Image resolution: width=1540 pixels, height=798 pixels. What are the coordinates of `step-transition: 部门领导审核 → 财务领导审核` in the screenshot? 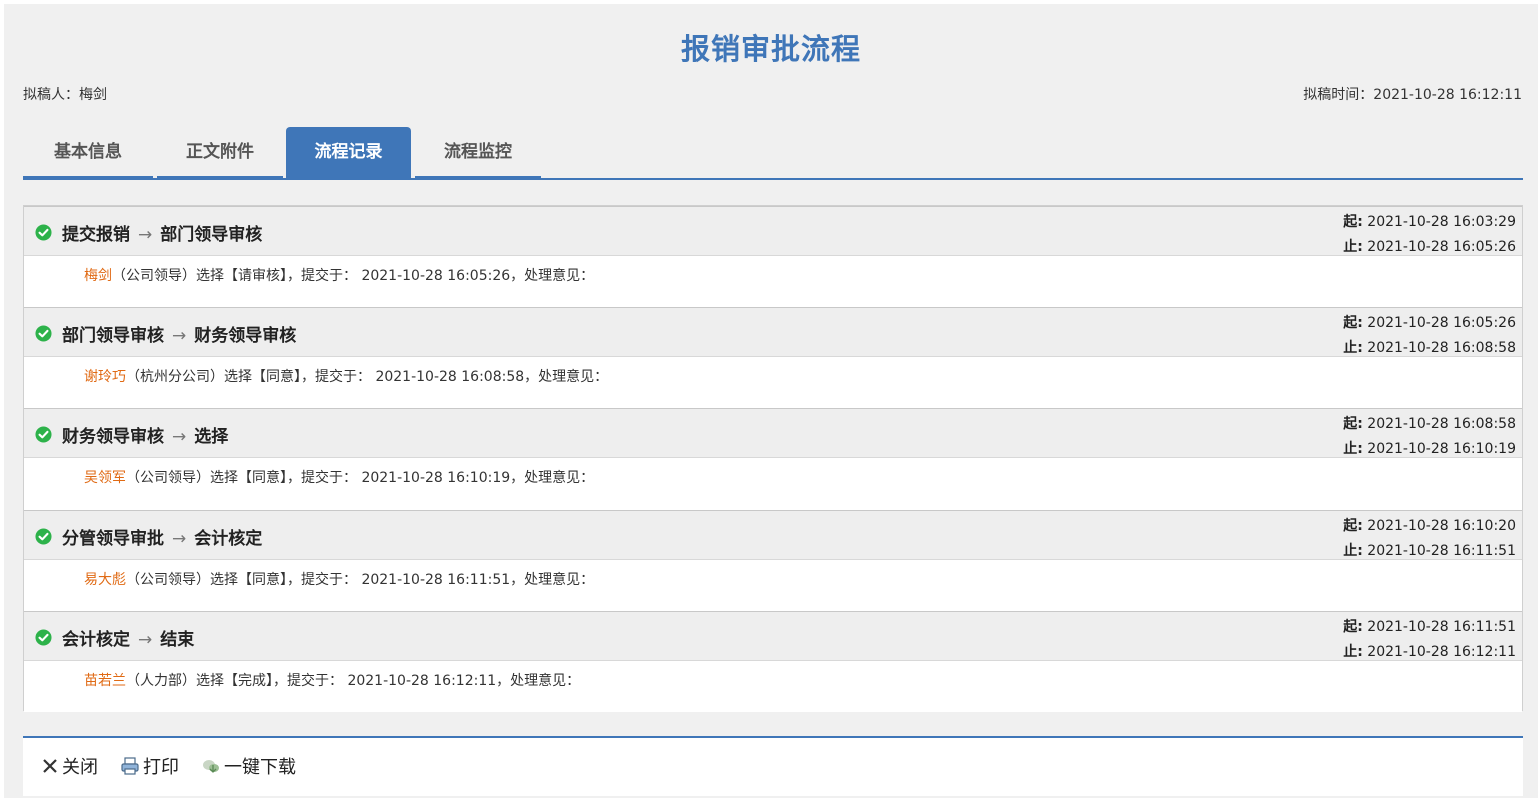 It's located at (179, 333).